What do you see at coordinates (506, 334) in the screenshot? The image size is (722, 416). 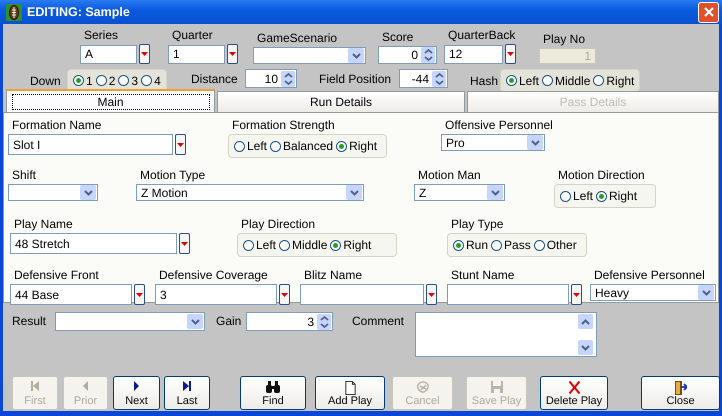 I see `comment-field` at bounding box center [506, 334].